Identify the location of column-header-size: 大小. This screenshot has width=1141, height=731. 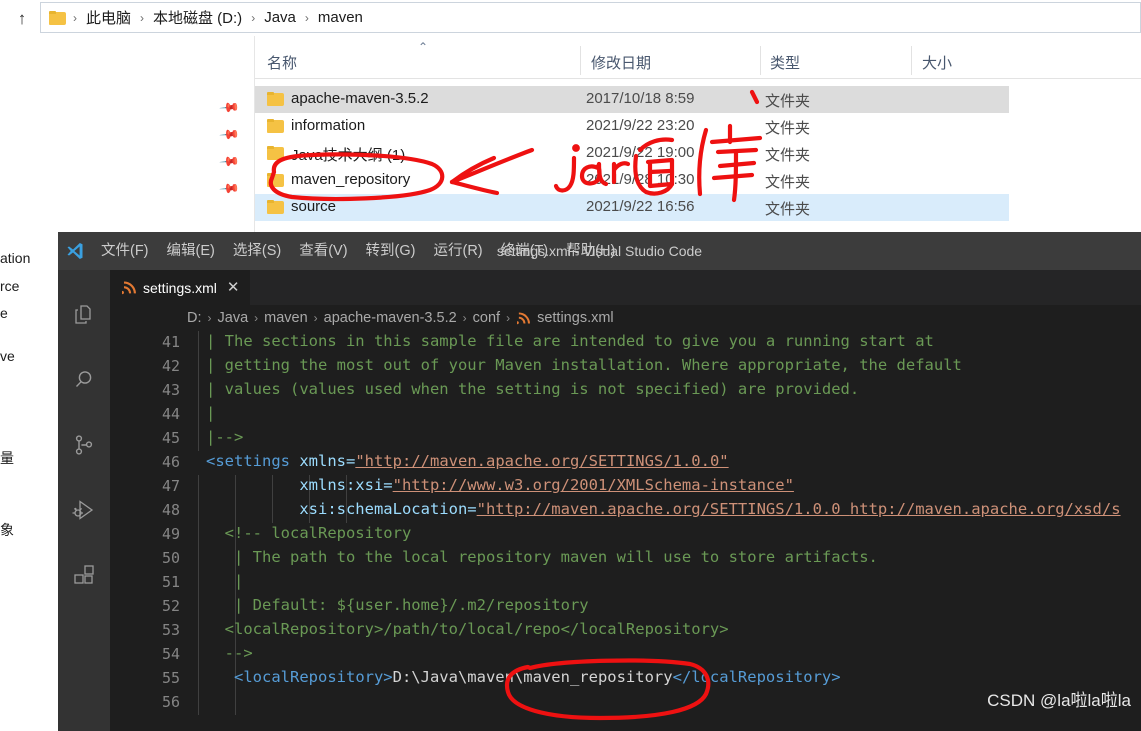
(937, 62).